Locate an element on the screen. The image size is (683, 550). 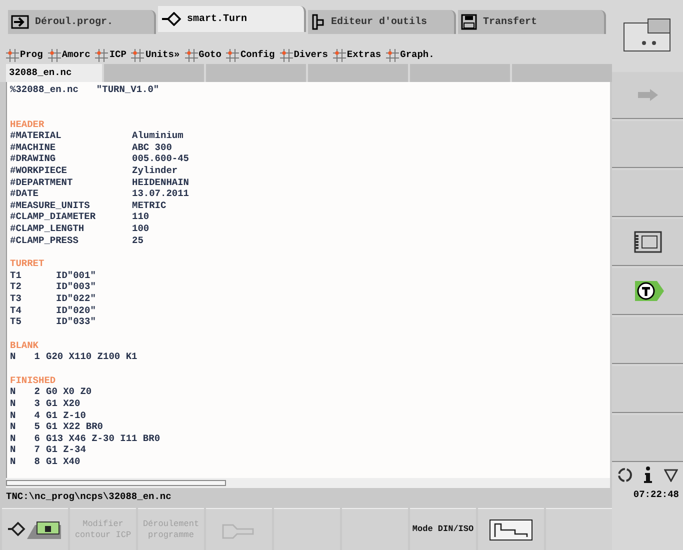
block-number: 6 is located at coordinates (36, 438).